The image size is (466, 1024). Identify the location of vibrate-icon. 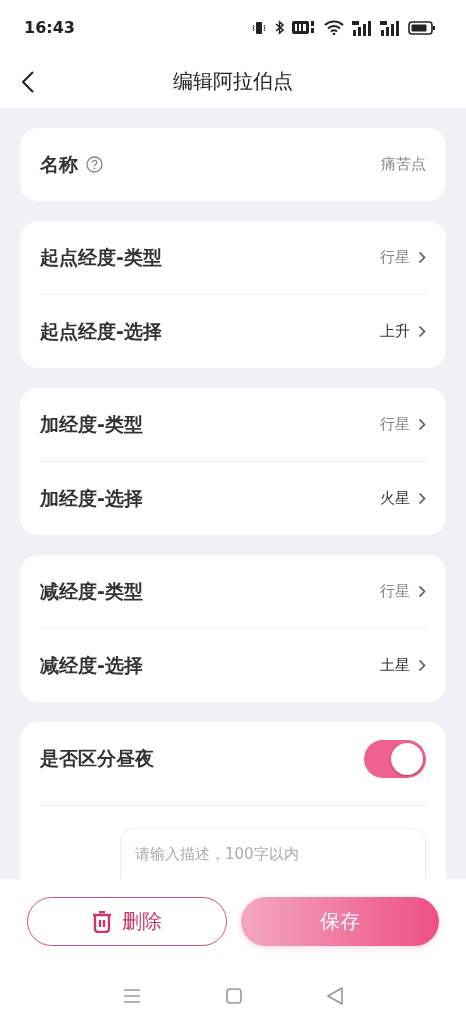
(259, 27).